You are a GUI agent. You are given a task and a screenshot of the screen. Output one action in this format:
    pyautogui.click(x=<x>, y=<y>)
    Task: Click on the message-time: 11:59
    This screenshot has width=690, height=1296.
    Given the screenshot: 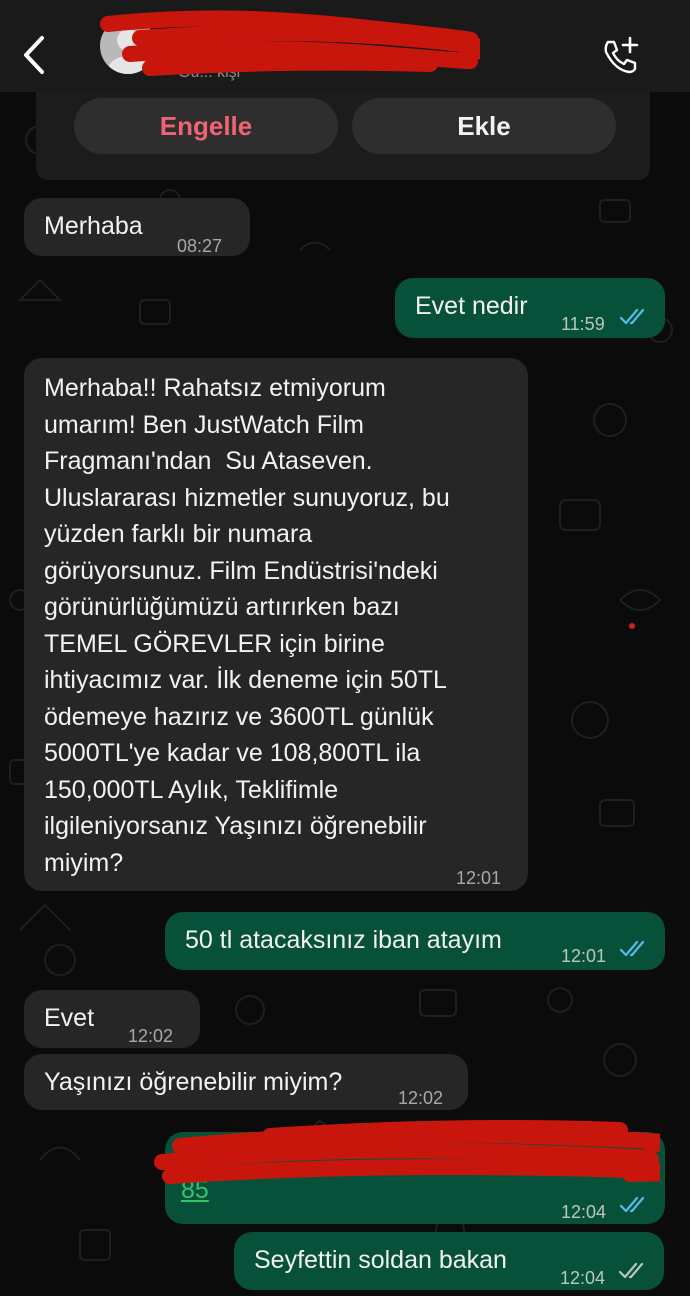 What is the action you would take?
    pyautogui.click(x=583, y=324)
    